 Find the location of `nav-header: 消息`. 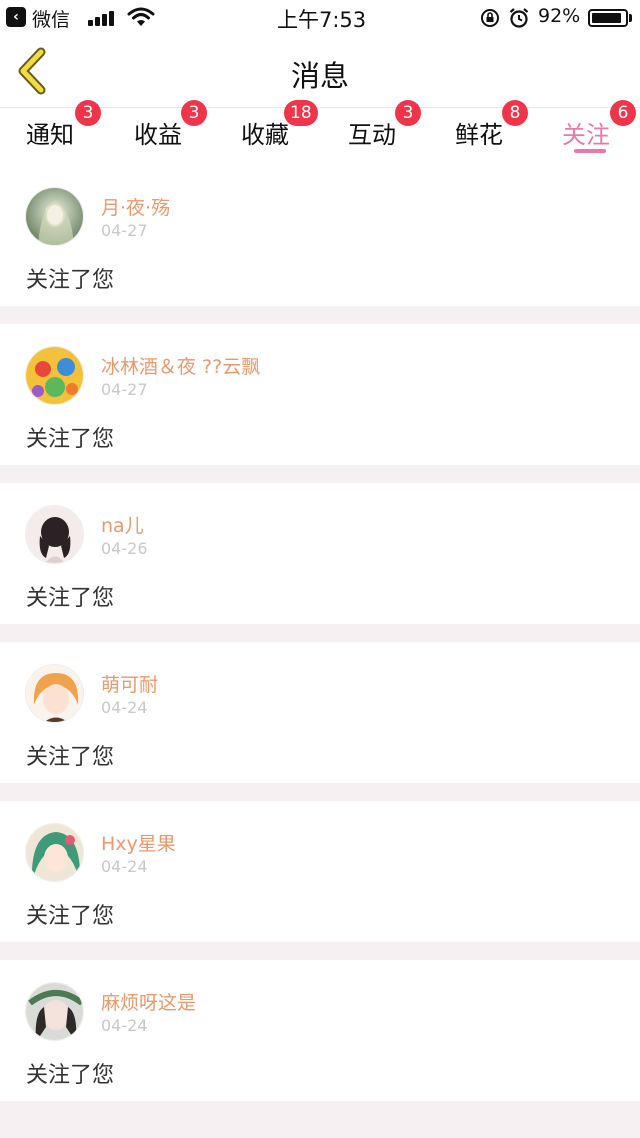

nav-header: 消息 is located at coordinates (320, 71).